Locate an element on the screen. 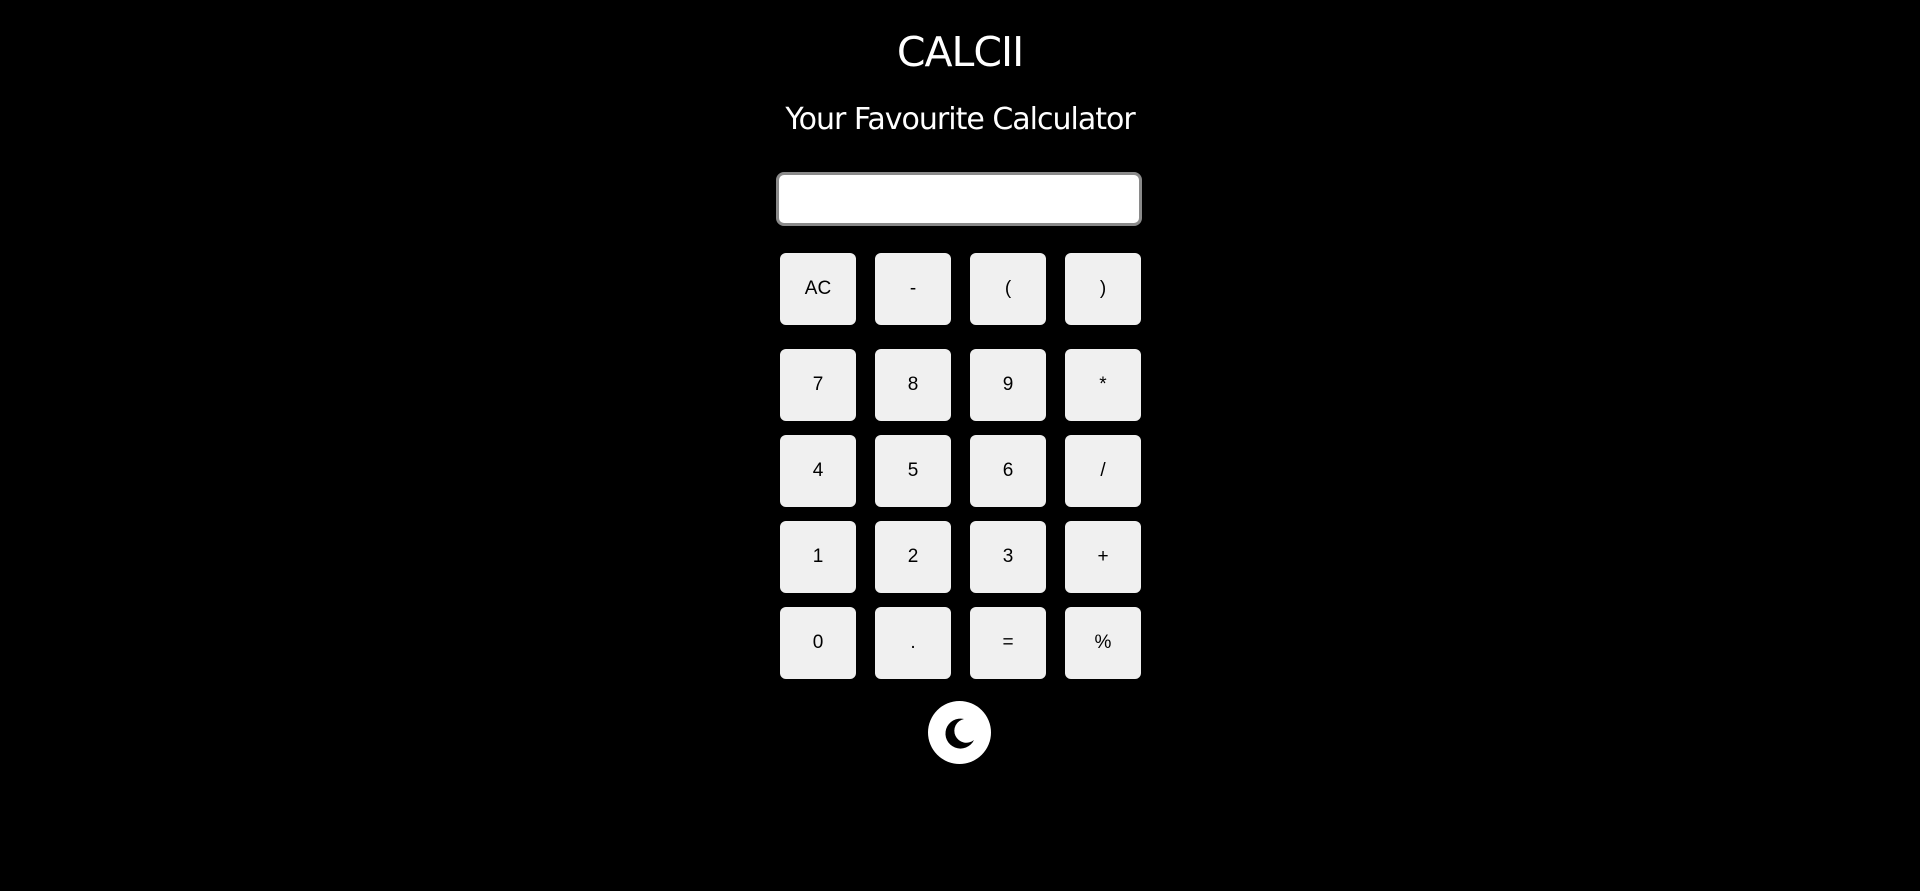 The height and width of the screenshot is (893, 1920). key-decimal-button: . is located at coordinates (913, 643).